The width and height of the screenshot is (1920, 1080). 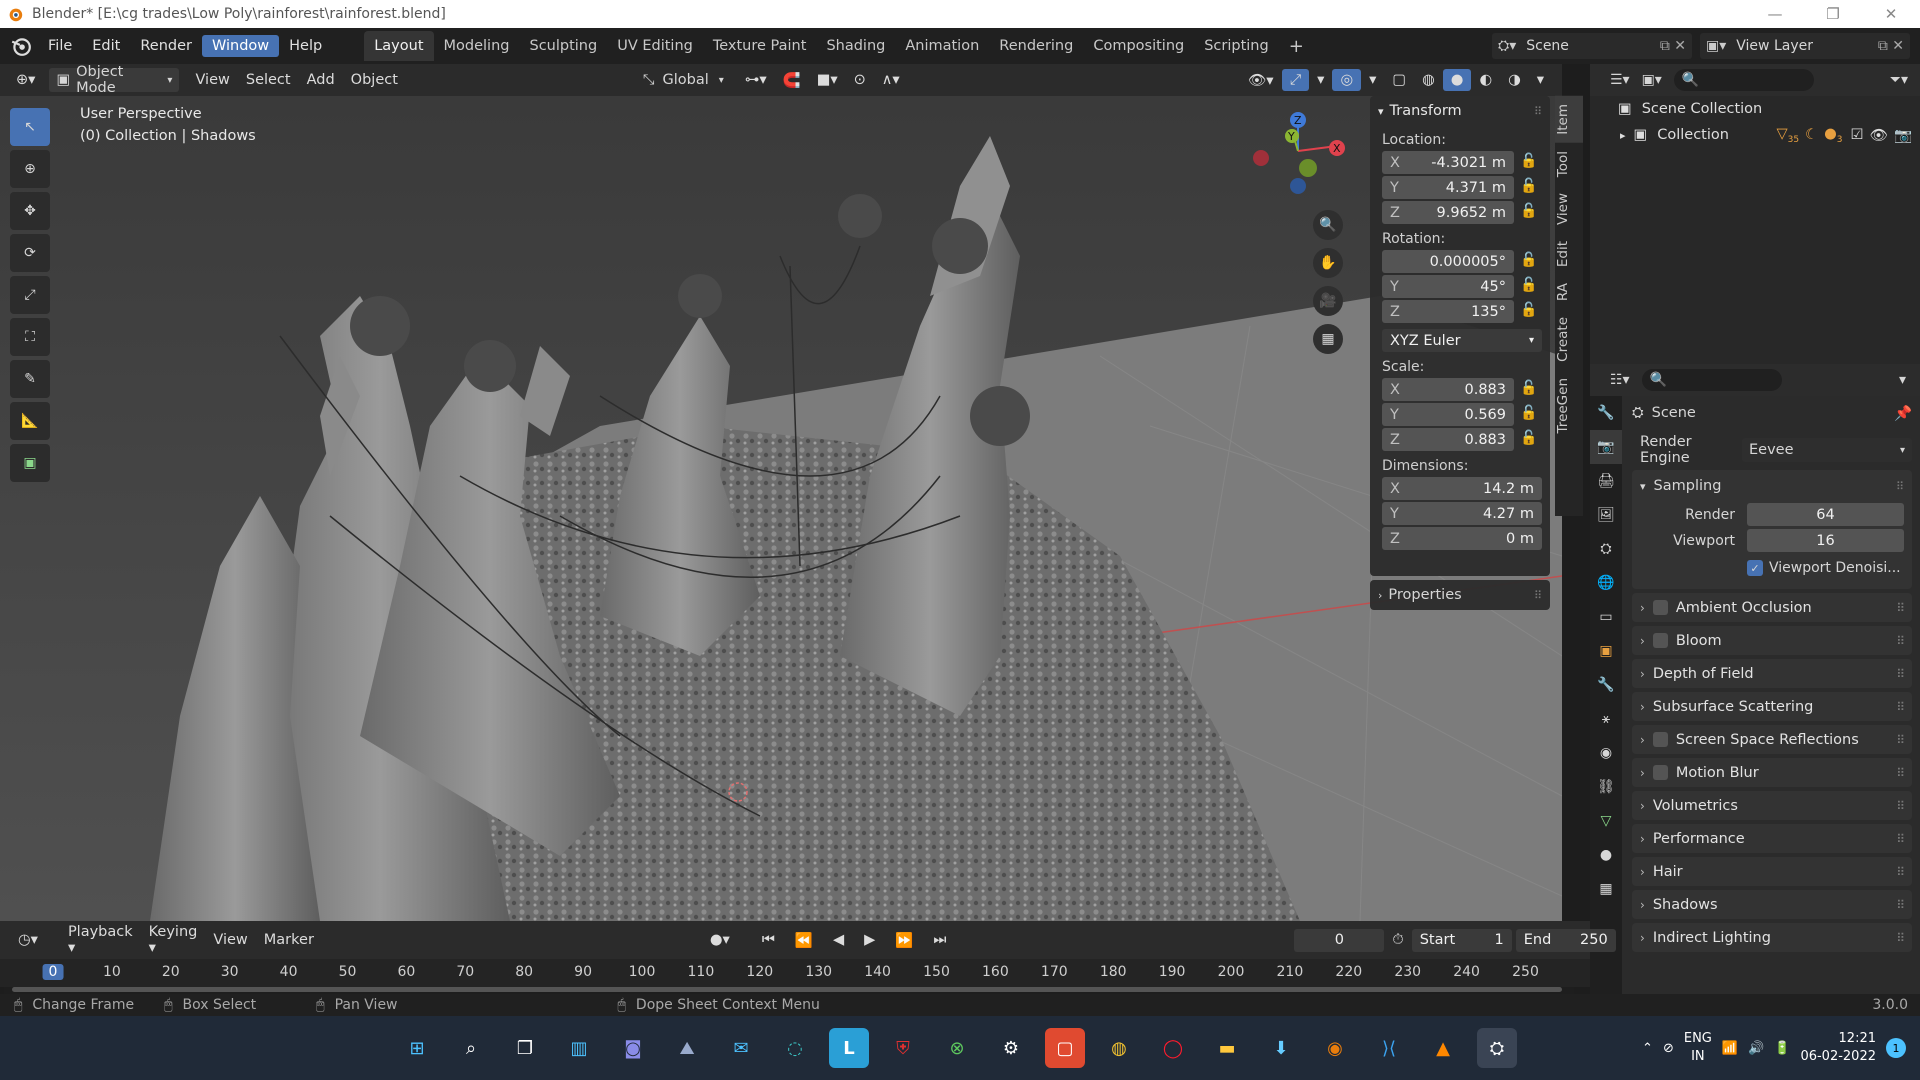 What do you see at coordinates (1227, 1048) in the screenshot?
I see `file-explorer-icon: ▬` at bounding box center [1227, 1048].